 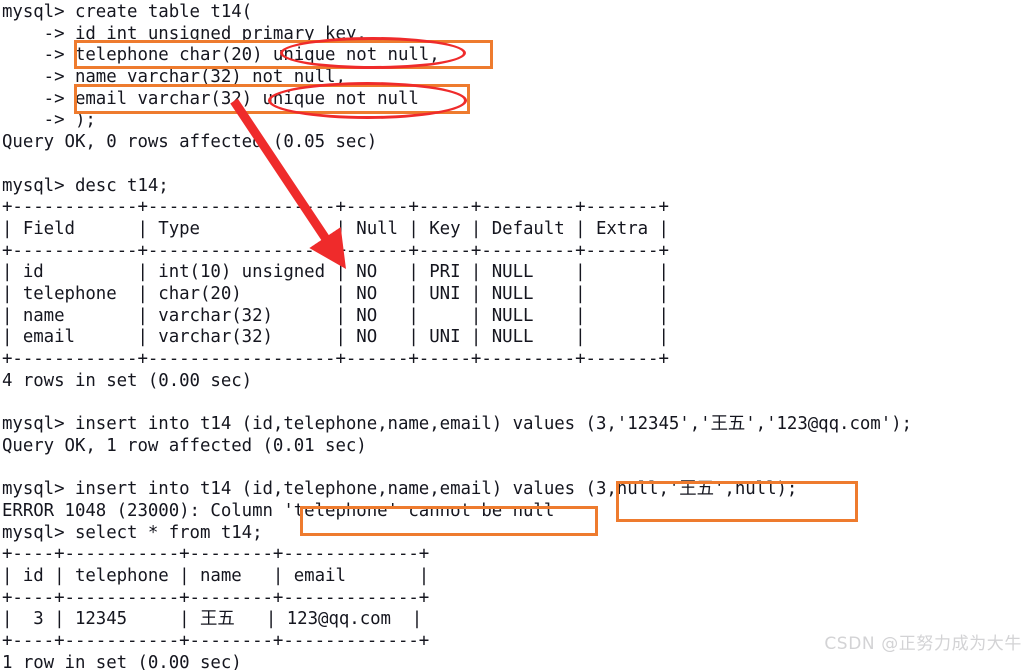 What do you see at coordinates (127, 380) in the screenshot?
I see `terminal-line: 4 rows in set (0.00 sec)` at bounding box center [127, 380].